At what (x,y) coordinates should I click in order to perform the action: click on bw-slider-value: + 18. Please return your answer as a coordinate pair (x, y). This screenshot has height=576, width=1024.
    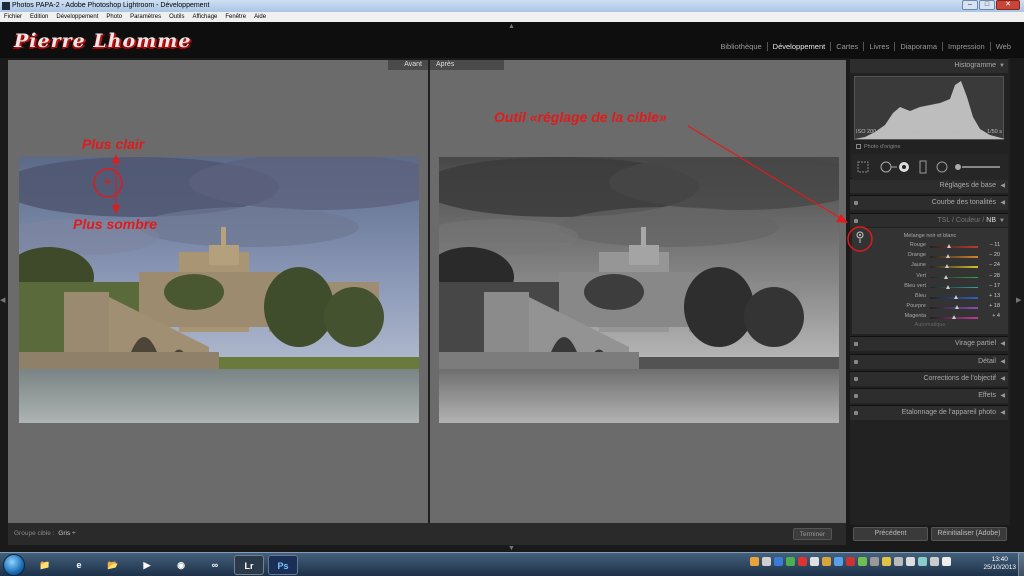
    Looking at the image, I should click on (994, 306).